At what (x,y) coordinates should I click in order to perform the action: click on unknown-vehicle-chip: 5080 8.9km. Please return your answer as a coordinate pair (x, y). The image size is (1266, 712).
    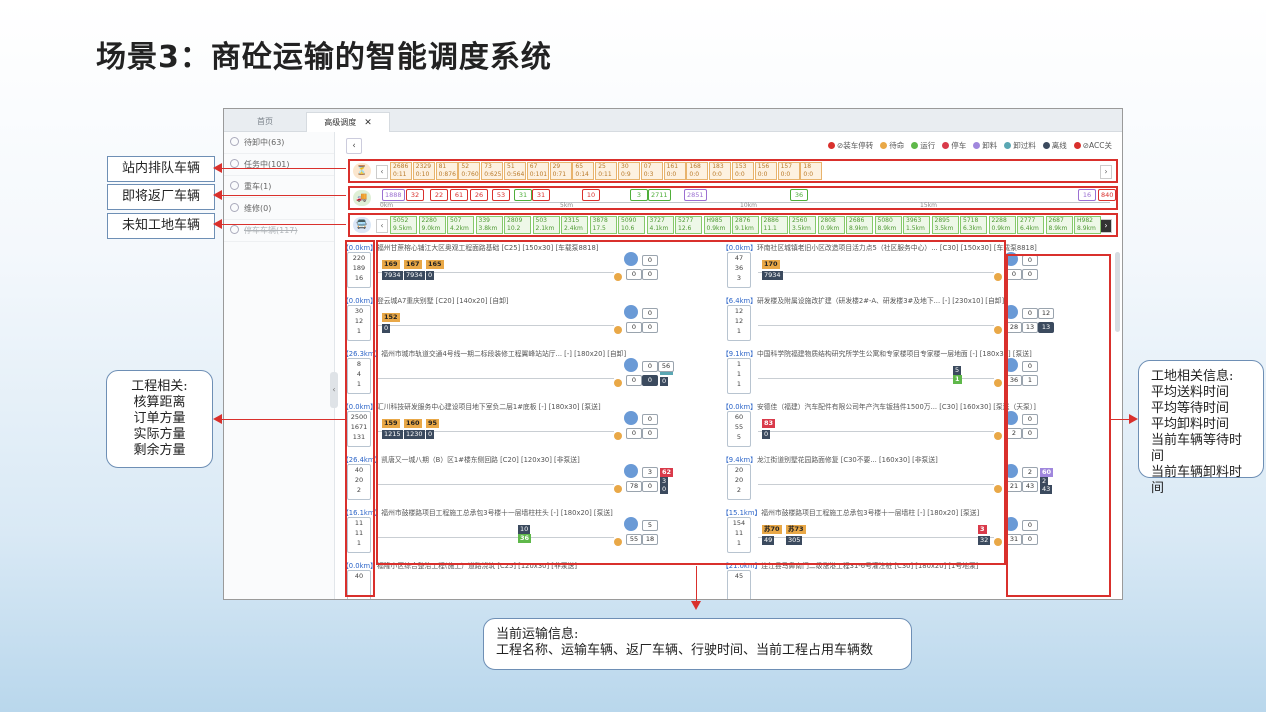
    Looking at the image, I should click on (888, 225).